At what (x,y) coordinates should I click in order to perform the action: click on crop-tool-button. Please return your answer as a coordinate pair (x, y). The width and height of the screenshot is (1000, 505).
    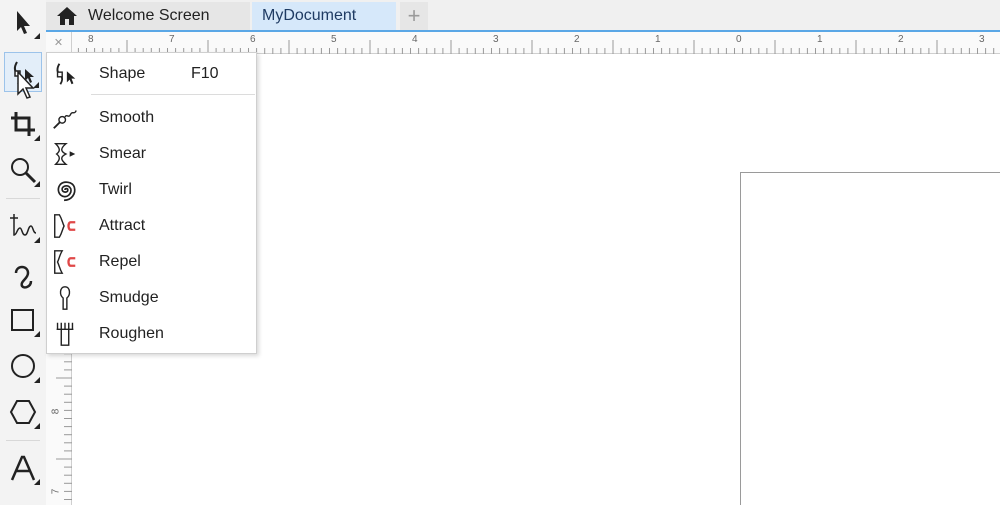
    Looking at the image, I should click on (23, 124).